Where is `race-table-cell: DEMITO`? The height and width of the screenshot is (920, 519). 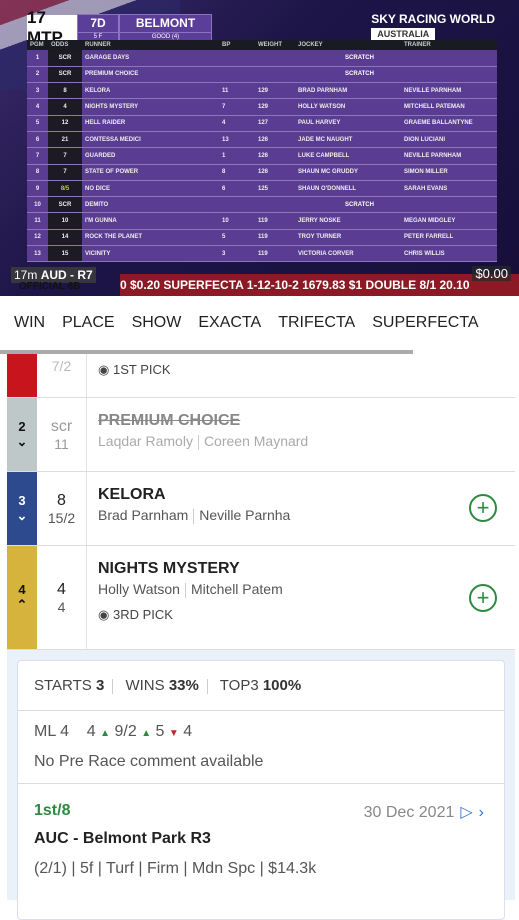 race-table-cell: DEMITO is located at coordinates (150, 205).